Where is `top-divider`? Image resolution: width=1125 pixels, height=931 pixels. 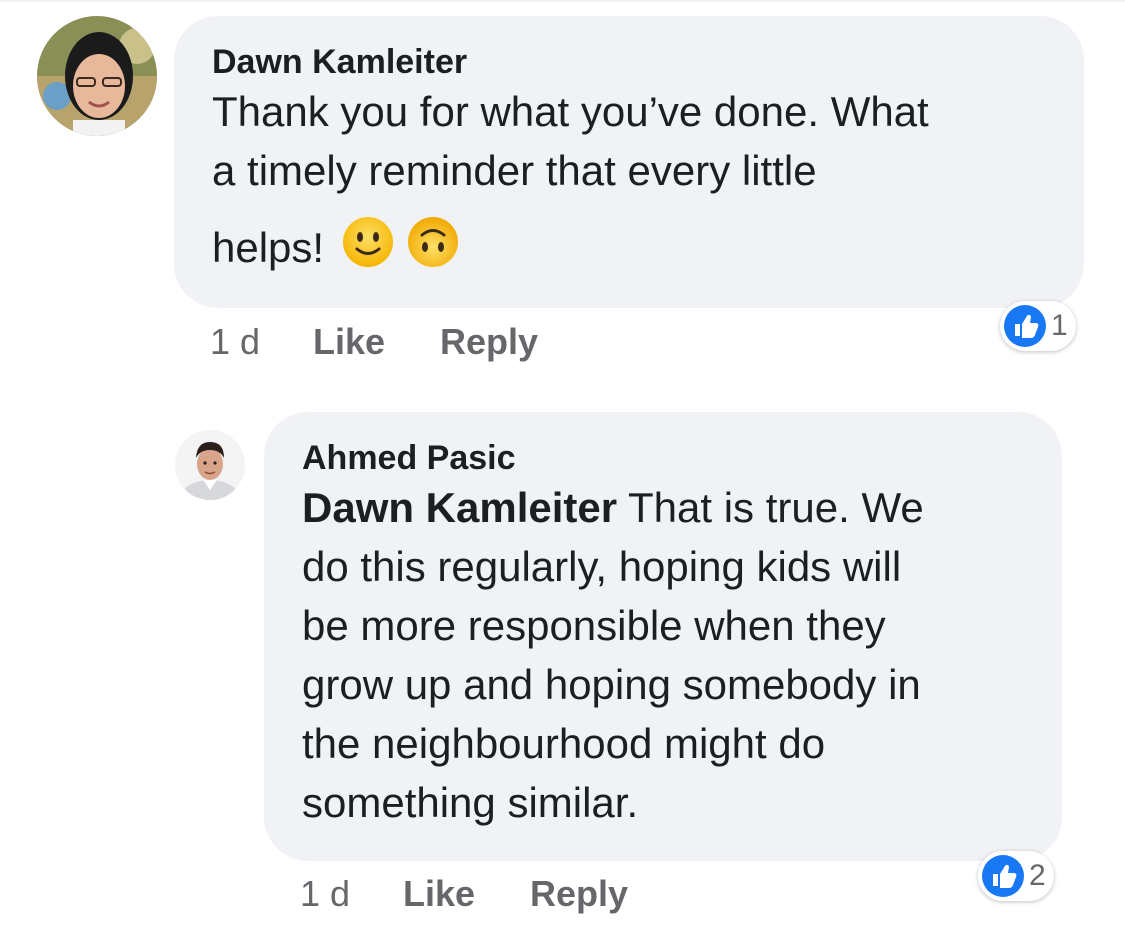 top-divider is located at coordinates (562, 1).